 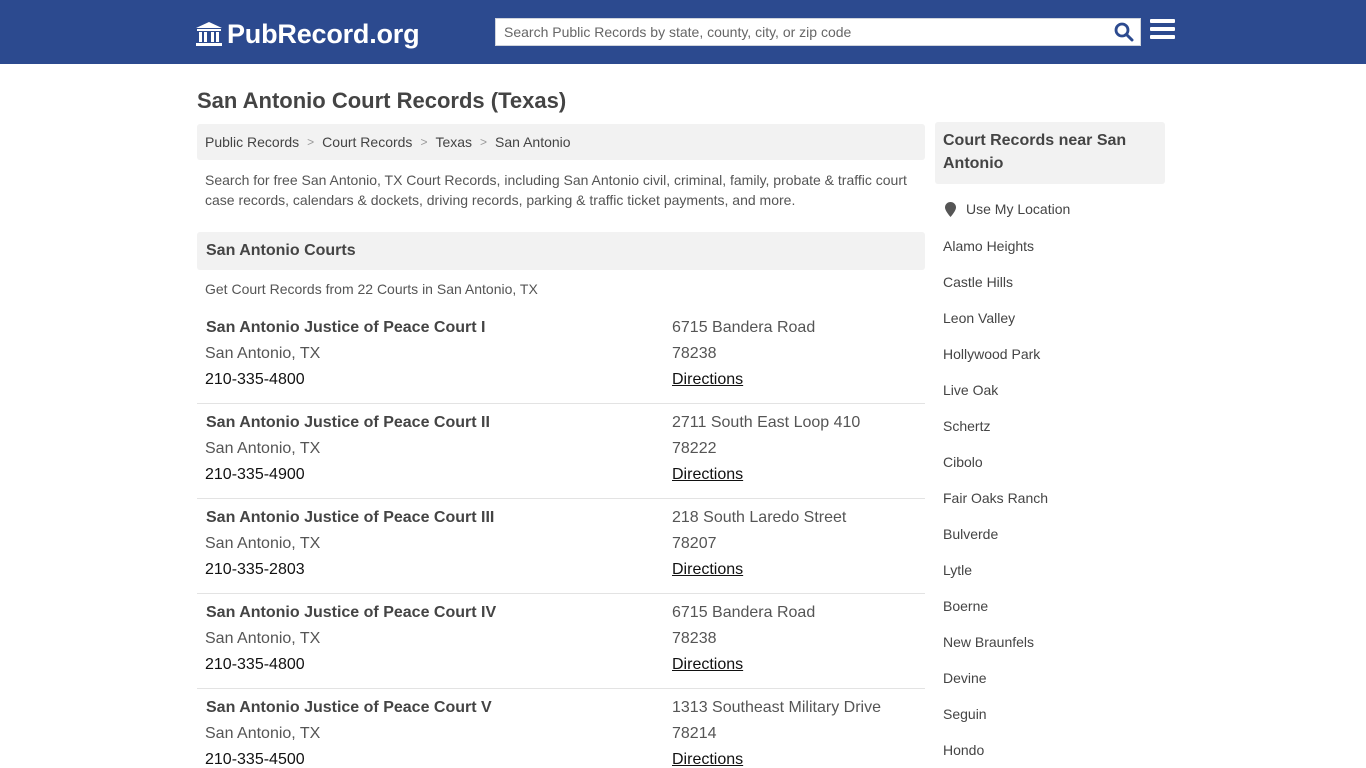 I want to click on court-street: 2711 South East Loop 410, so click(x=766, y=422).